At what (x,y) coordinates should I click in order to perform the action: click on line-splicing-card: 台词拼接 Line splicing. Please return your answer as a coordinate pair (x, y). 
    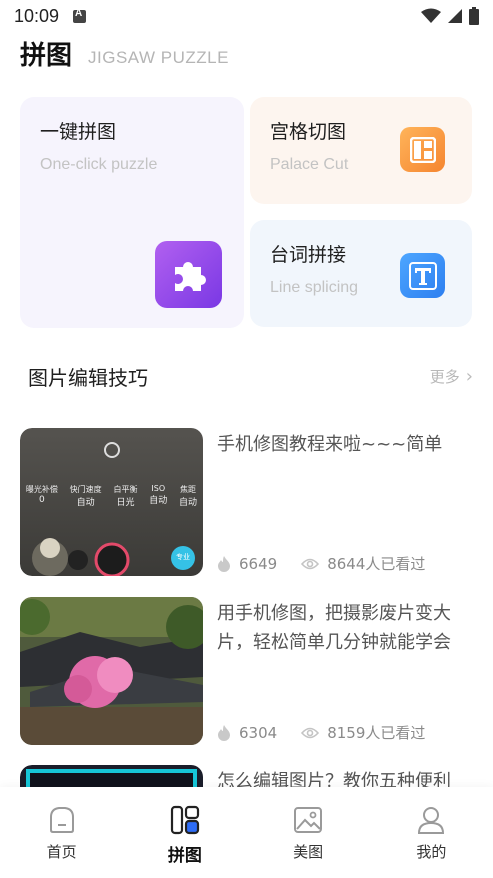
    Looking at the image, I should click on (361, 273).